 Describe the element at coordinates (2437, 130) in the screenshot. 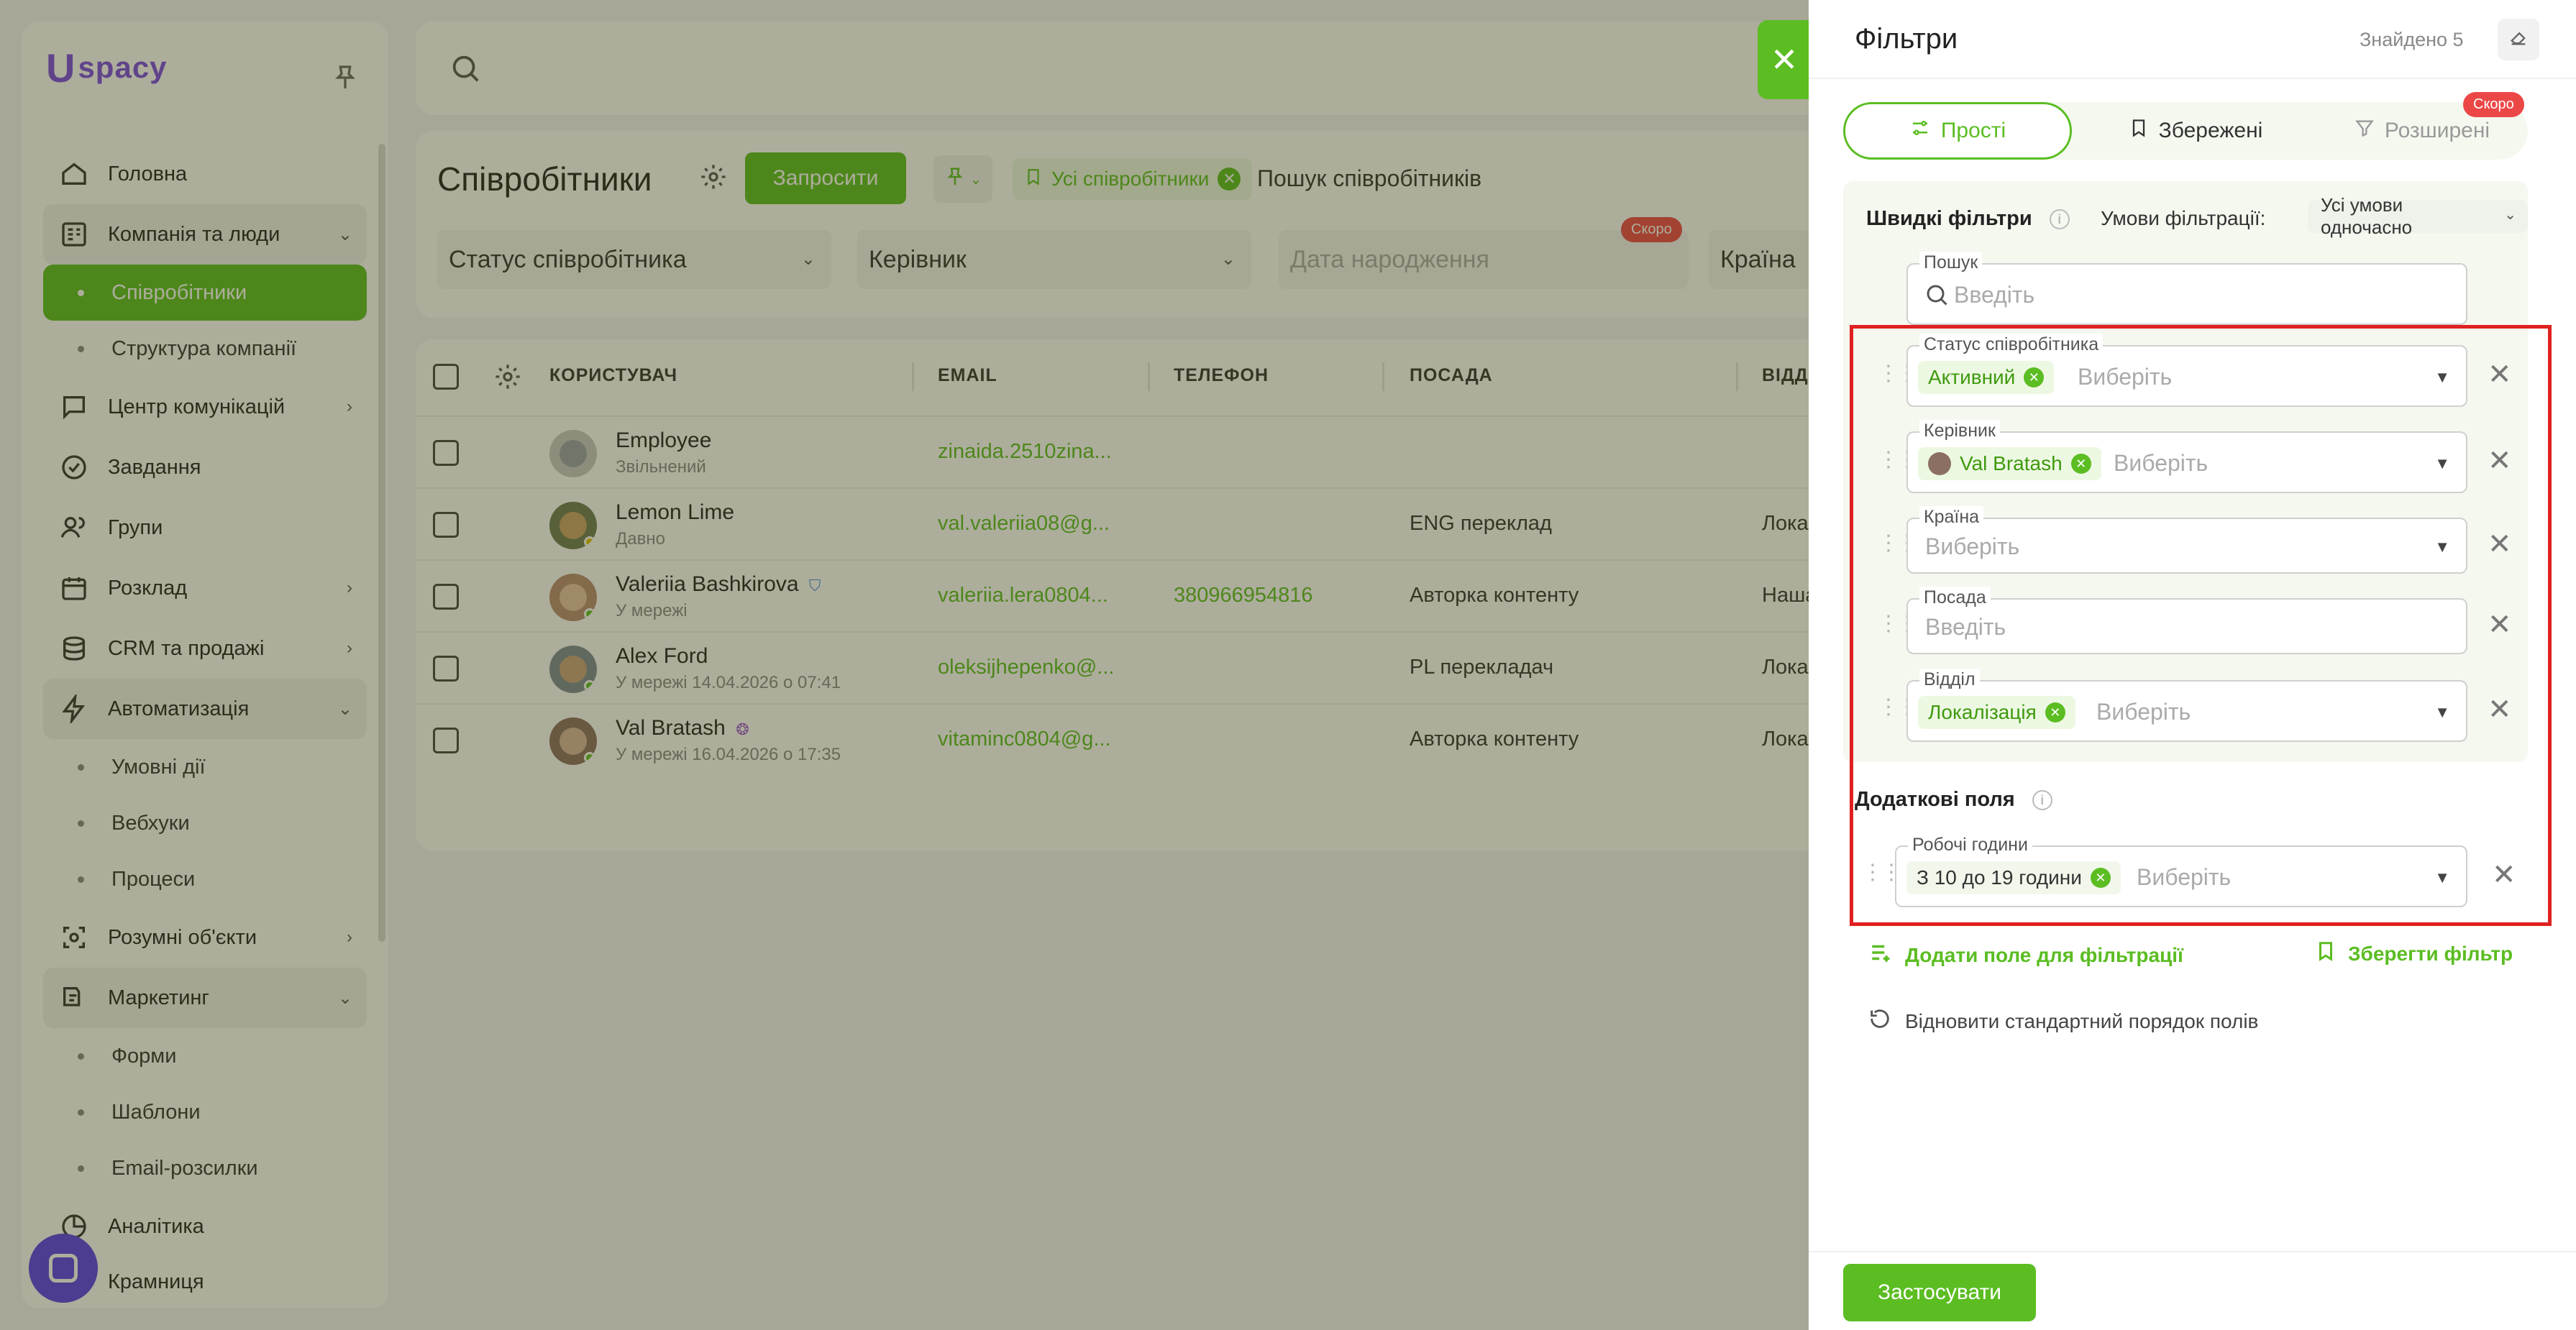

I see `tab-label: Розширені` at that location.